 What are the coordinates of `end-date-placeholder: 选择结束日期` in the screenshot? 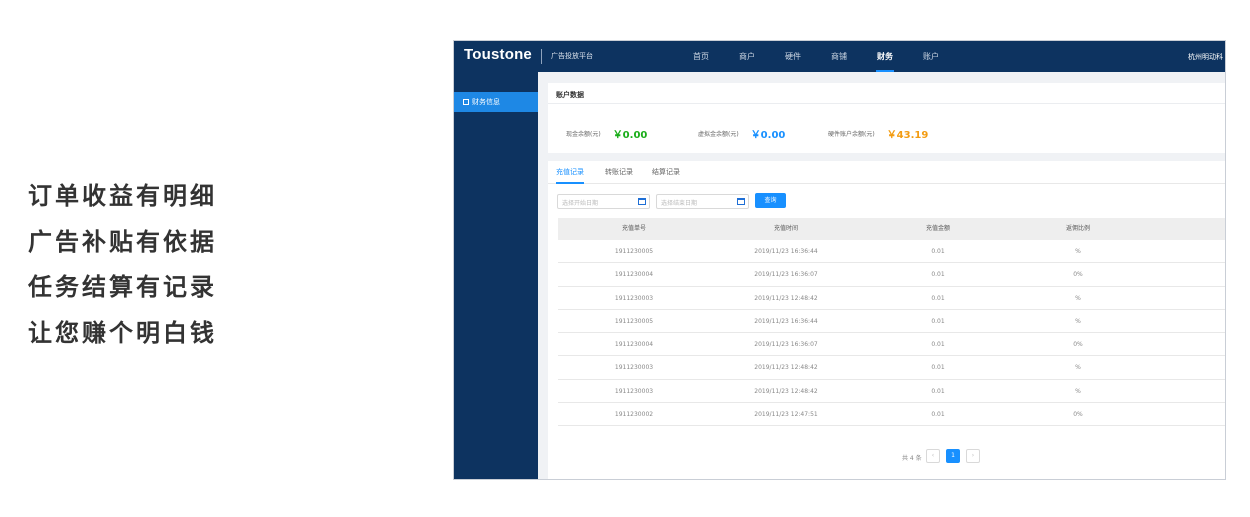 It's located at (679, 203).